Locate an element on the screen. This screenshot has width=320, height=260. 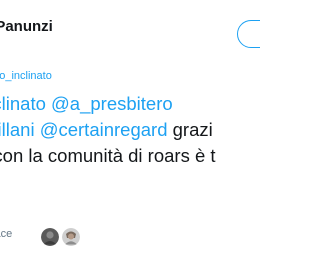
tweet-line: e con la comunità di roars è t is located at coordinates (108, 156).